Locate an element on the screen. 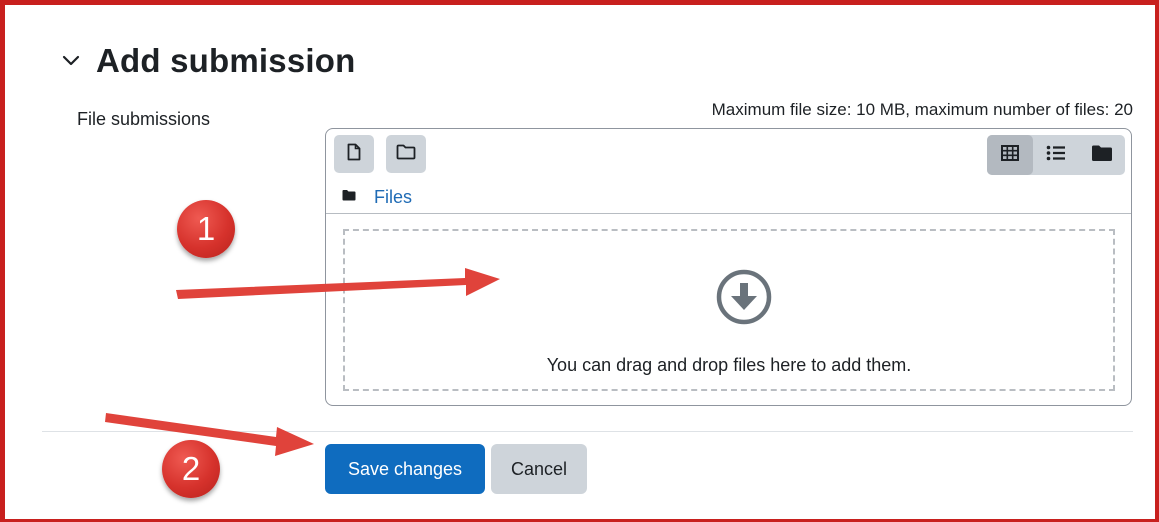  annotation-arrows is located at coordinates (302, 362).